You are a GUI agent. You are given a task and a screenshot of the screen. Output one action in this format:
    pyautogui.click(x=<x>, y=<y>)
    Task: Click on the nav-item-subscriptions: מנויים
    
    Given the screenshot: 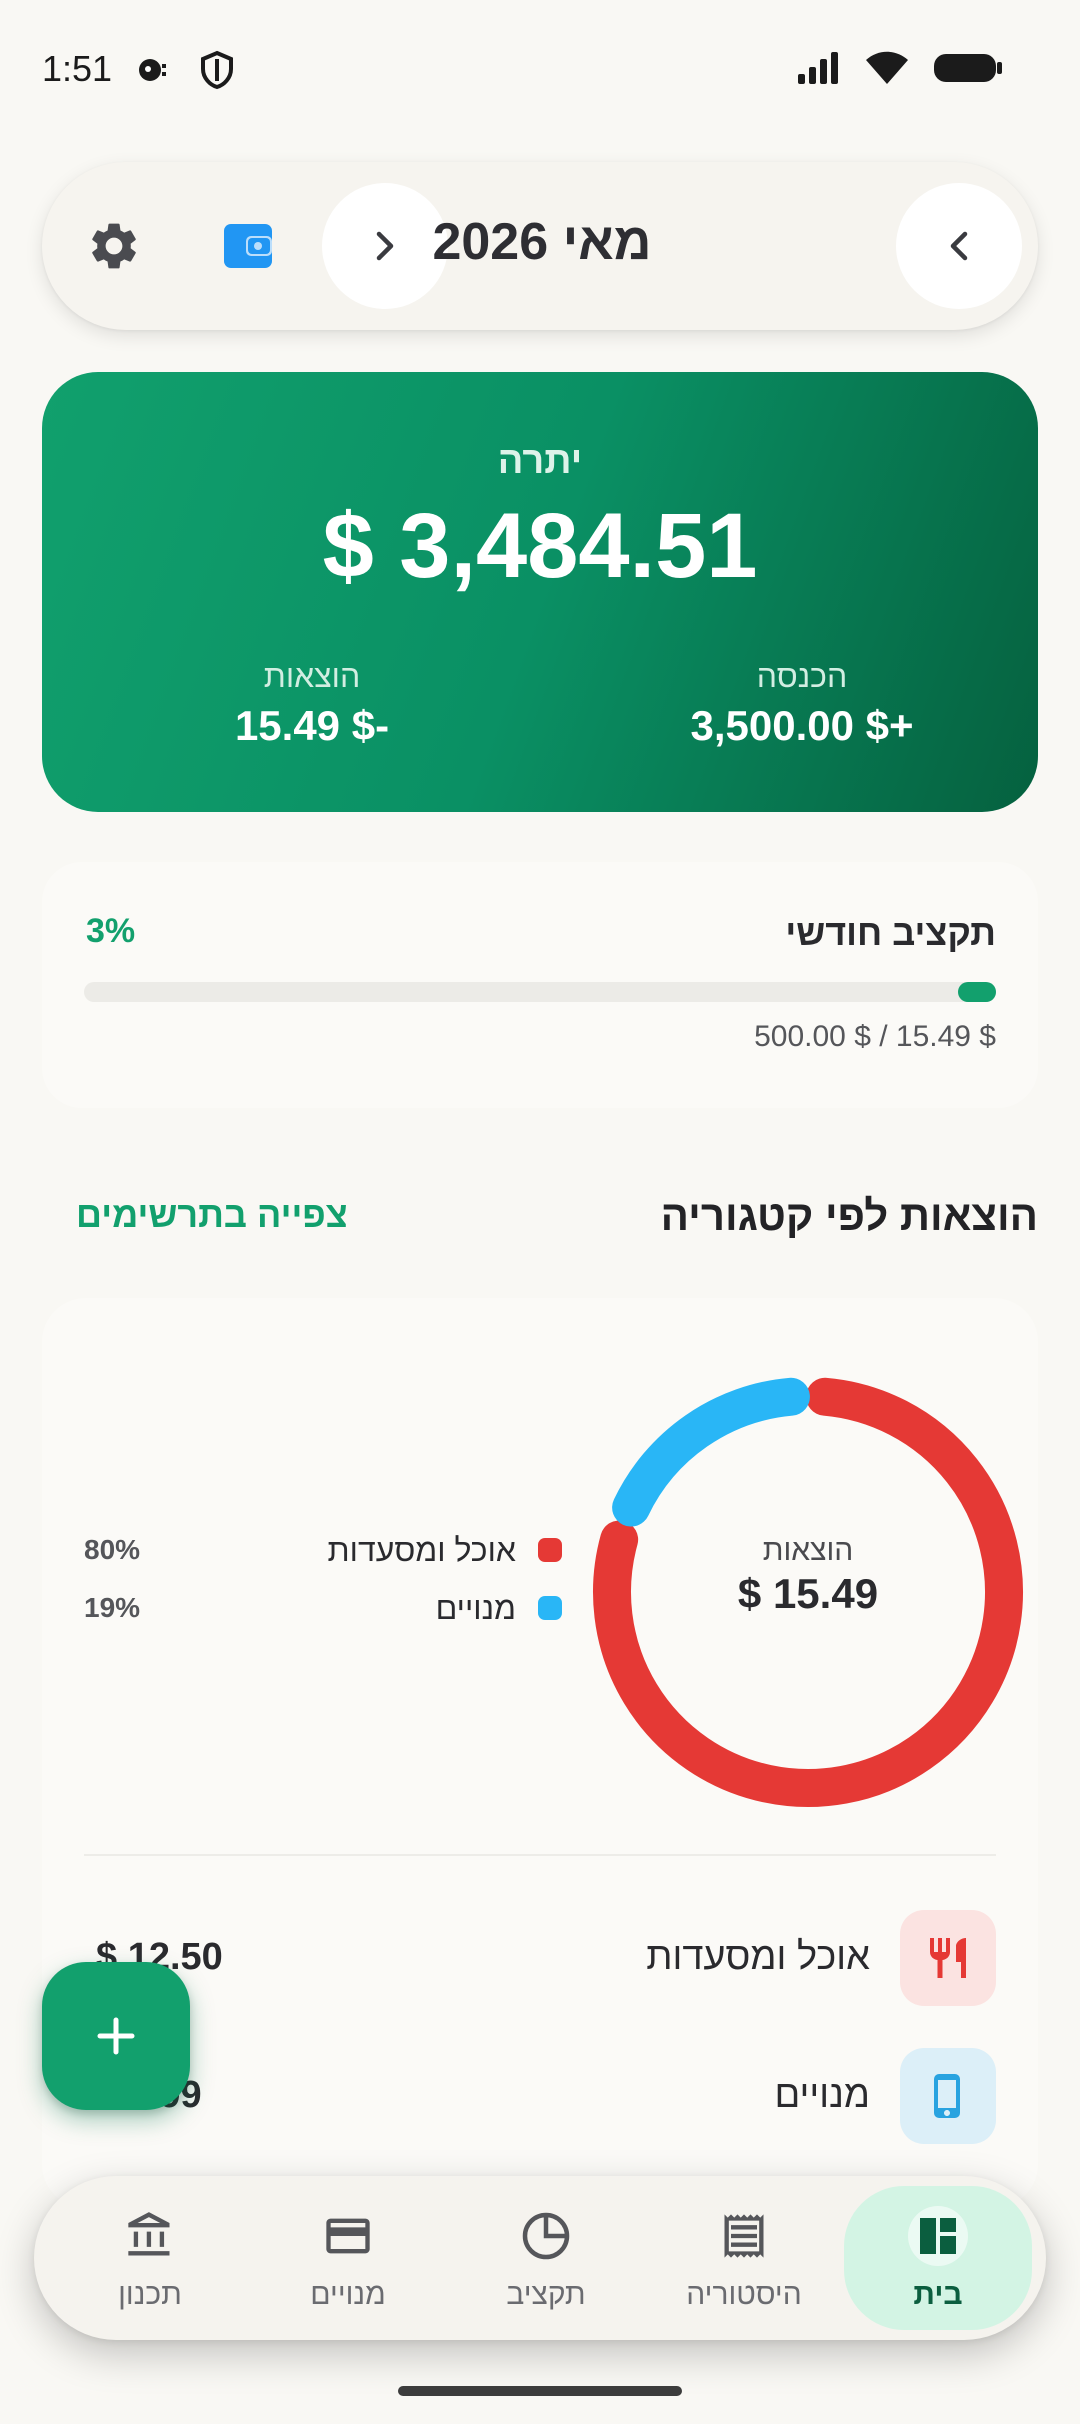 What is the action you would take?
    pyautogui.click(x=348, y=2258)
    